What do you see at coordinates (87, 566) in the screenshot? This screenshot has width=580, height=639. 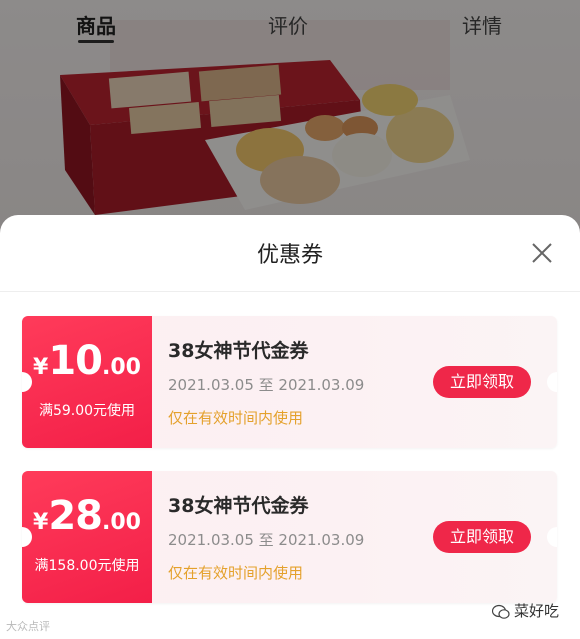 I see `coupon-condition: 满158.00元使用` at bounding box center [87, 566].